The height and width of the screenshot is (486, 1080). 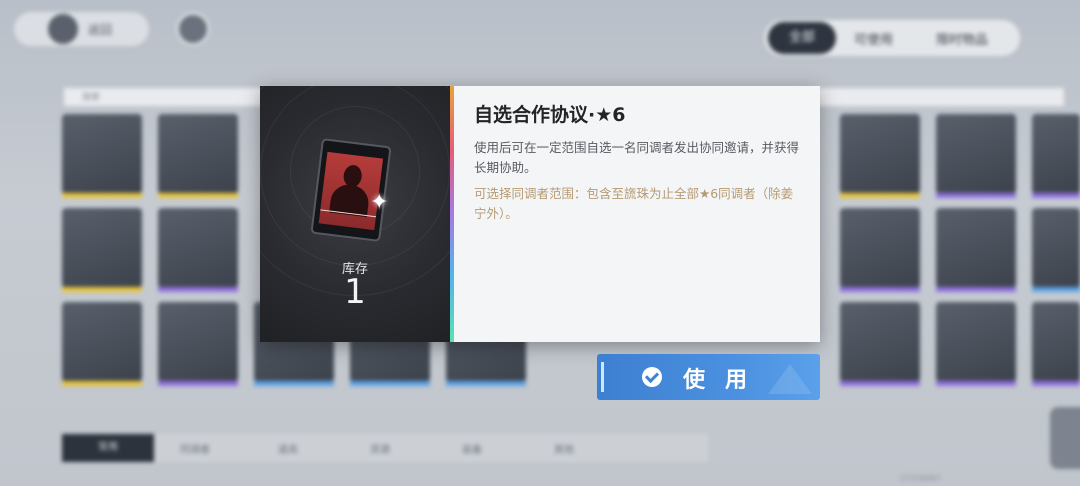 What do you see at coordinates (380, 448) in the screenshot?
I see `tab-resources: 资源` at bounding box center [380, 448].